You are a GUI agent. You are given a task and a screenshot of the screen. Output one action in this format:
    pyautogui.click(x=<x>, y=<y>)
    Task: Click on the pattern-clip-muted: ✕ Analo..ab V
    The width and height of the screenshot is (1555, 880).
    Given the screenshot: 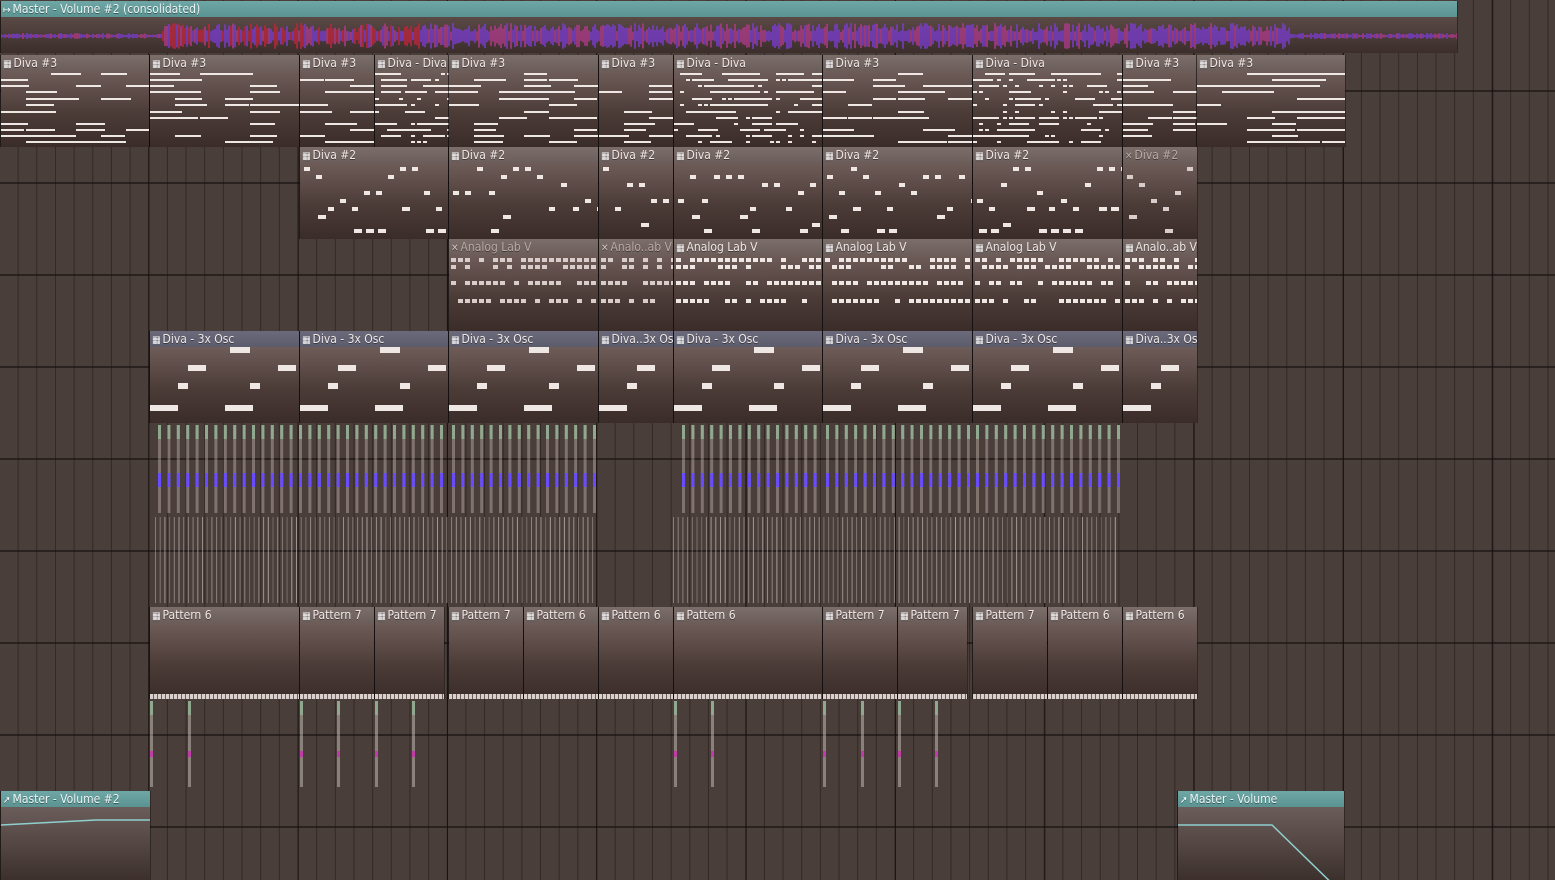 What is the action you would take?
    pyautogui.click(x=636, y=285)
    